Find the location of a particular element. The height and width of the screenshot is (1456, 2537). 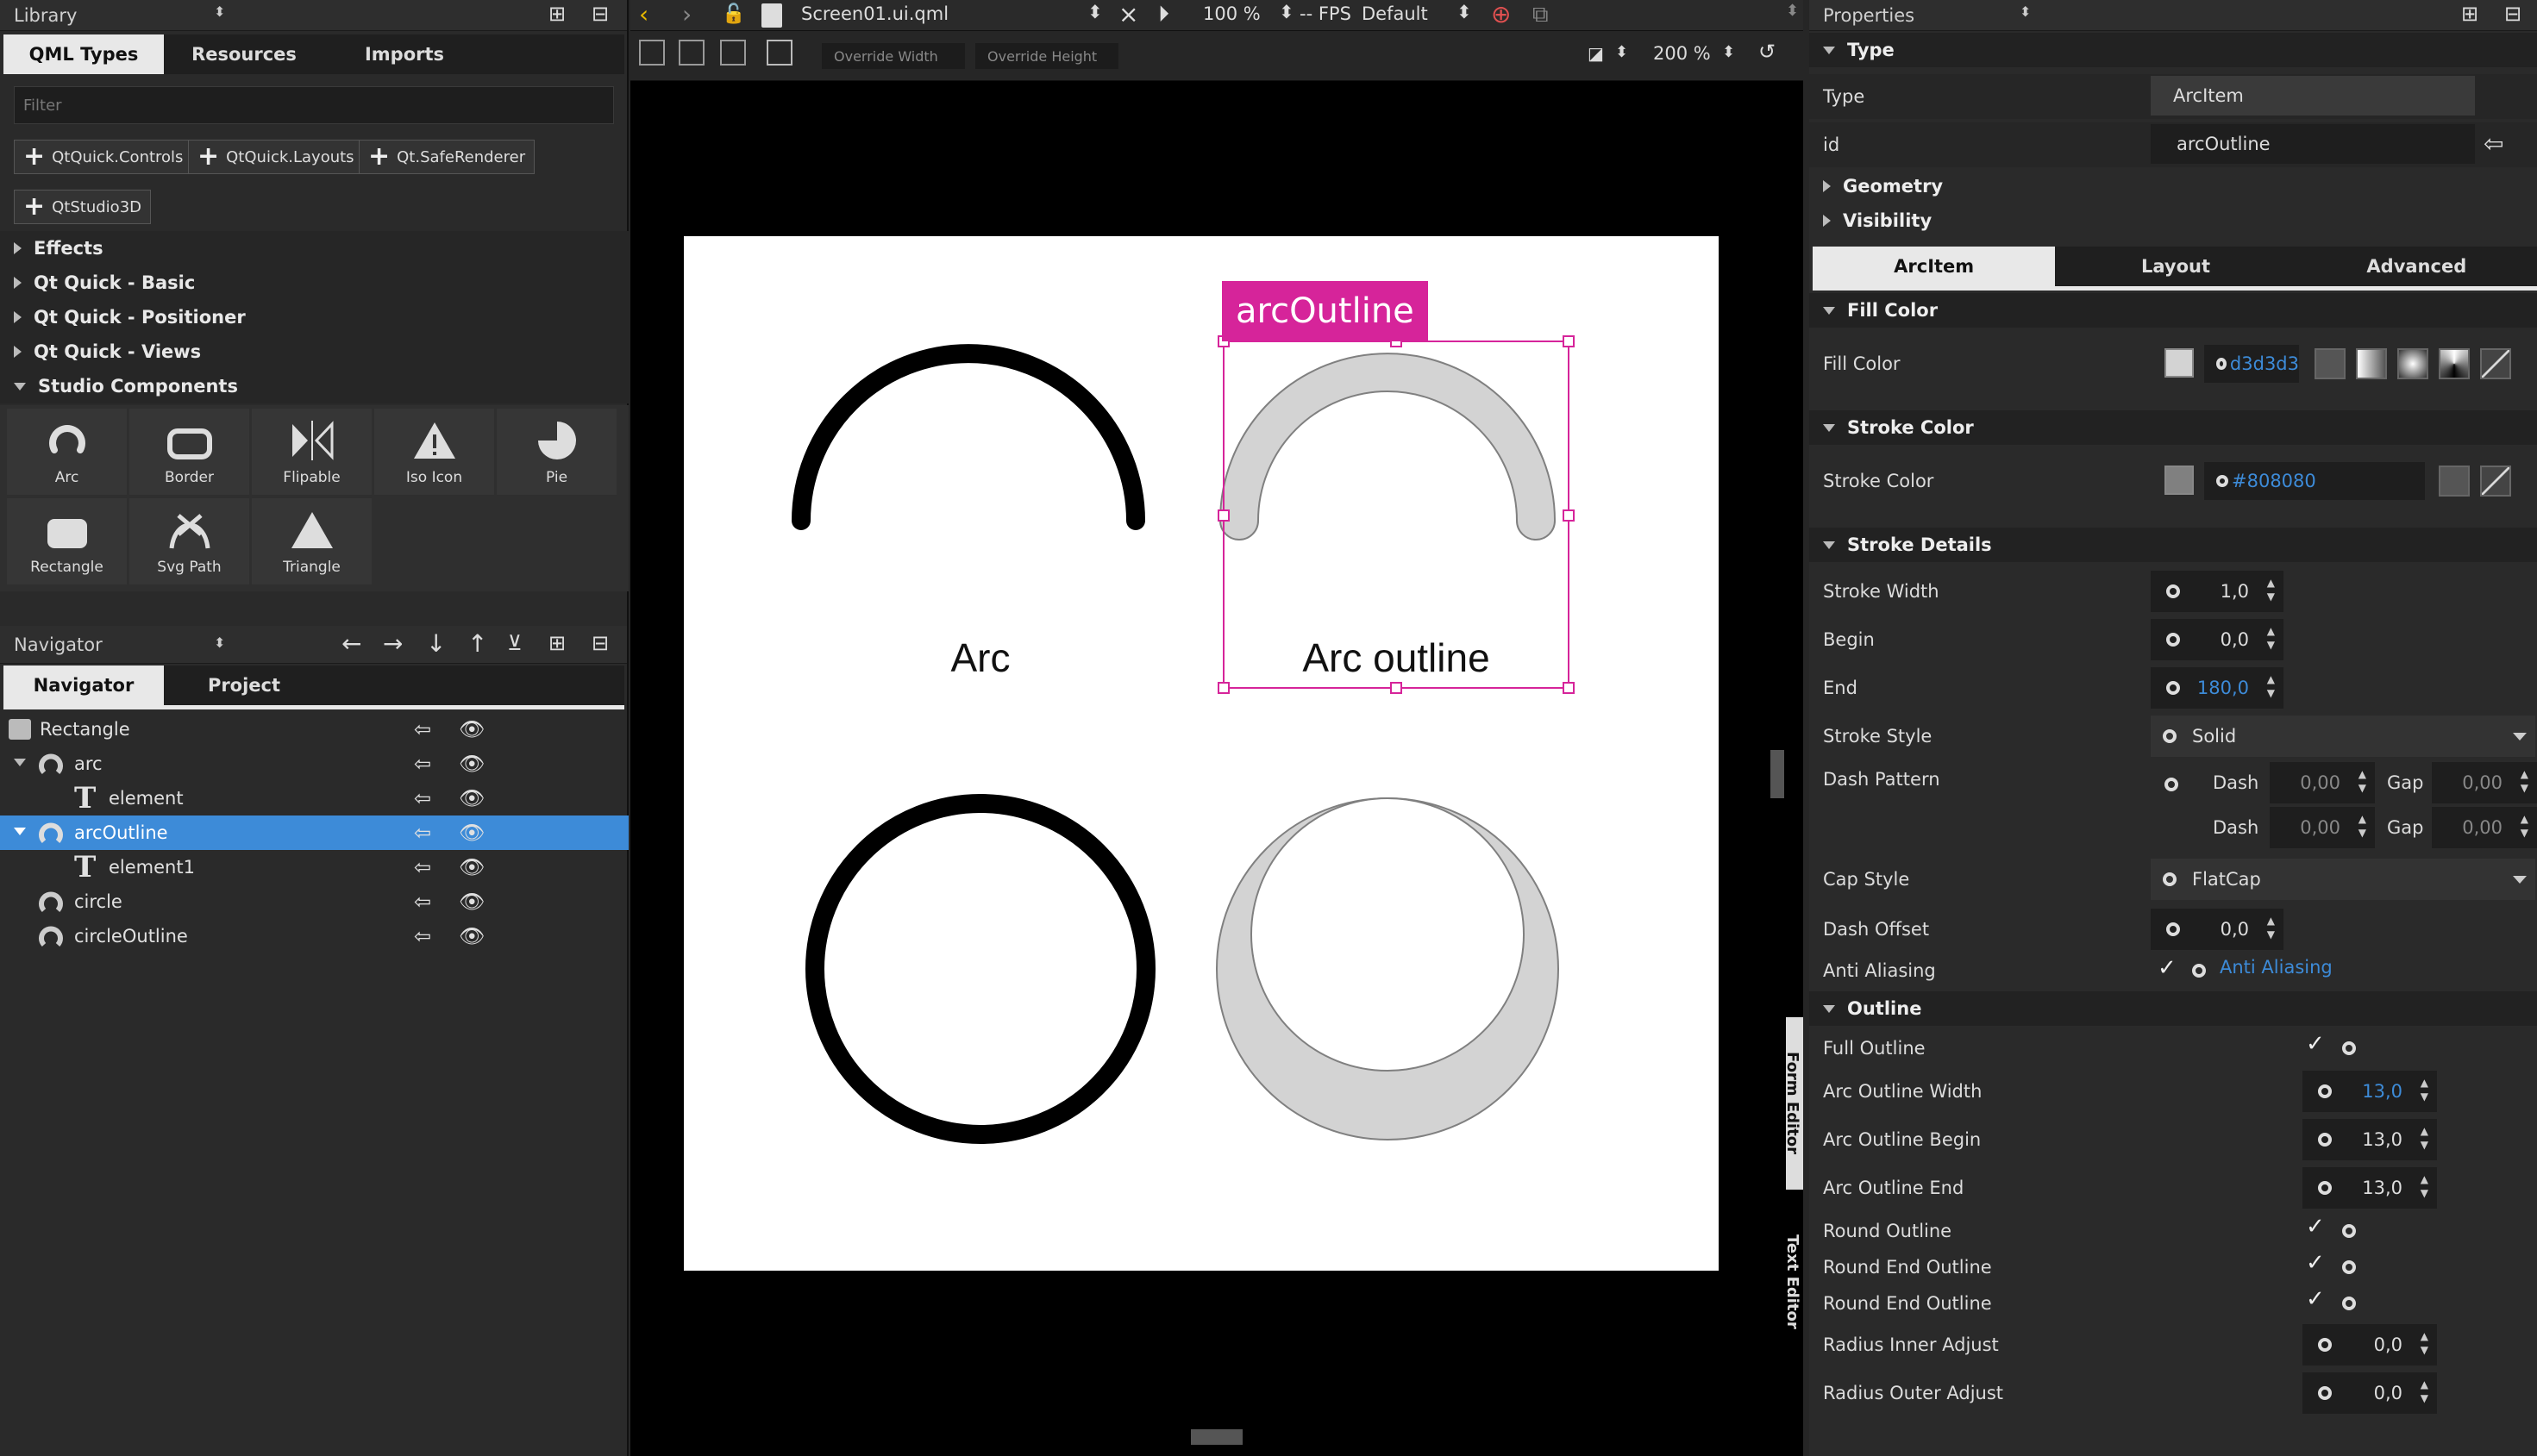

solid-fill-button is located at coordinates (2330, 364).